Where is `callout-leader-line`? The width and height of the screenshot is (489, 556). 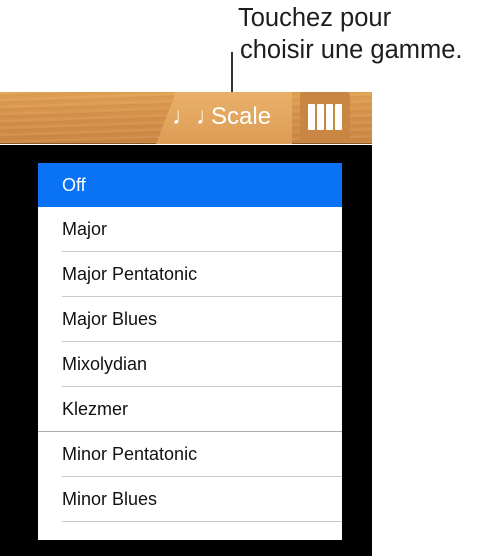
callout-leader-line is located at coordinates (232, 72).